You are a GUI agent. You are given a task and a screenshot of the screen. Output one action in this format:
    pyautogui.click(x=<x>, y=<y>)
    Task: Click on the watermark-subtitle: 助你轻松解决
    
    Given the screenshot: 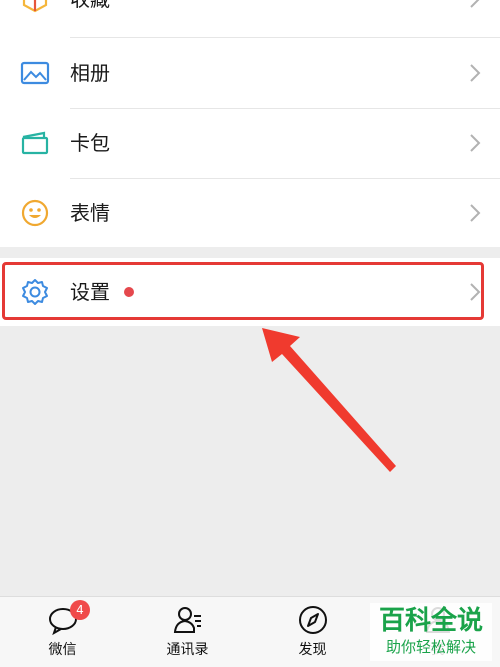 What is the action you would take?
    pyautogui.click(x=430, y=647)
    